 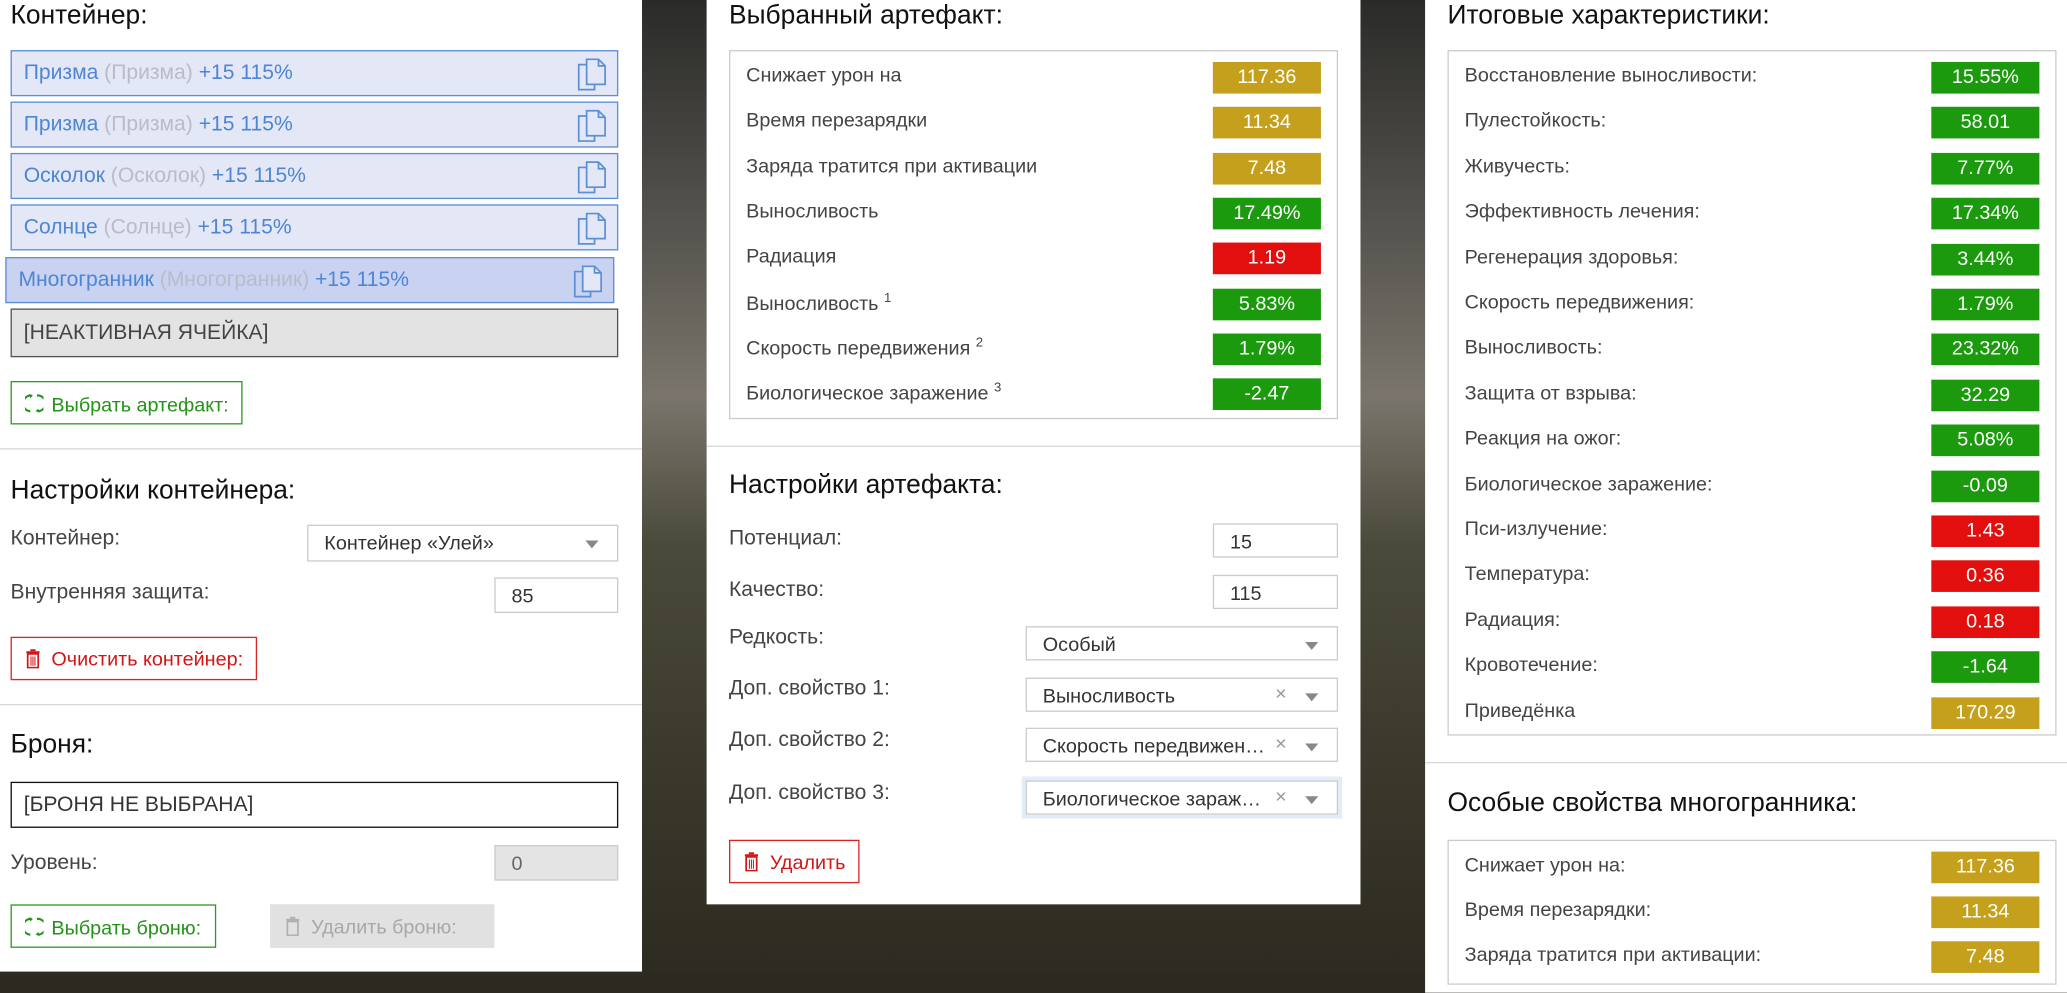 What do you see at coordinates (1985, 531) in the screenshot?
I see `stat-value-badge: 1.43` at bounding box center [1985, 531].